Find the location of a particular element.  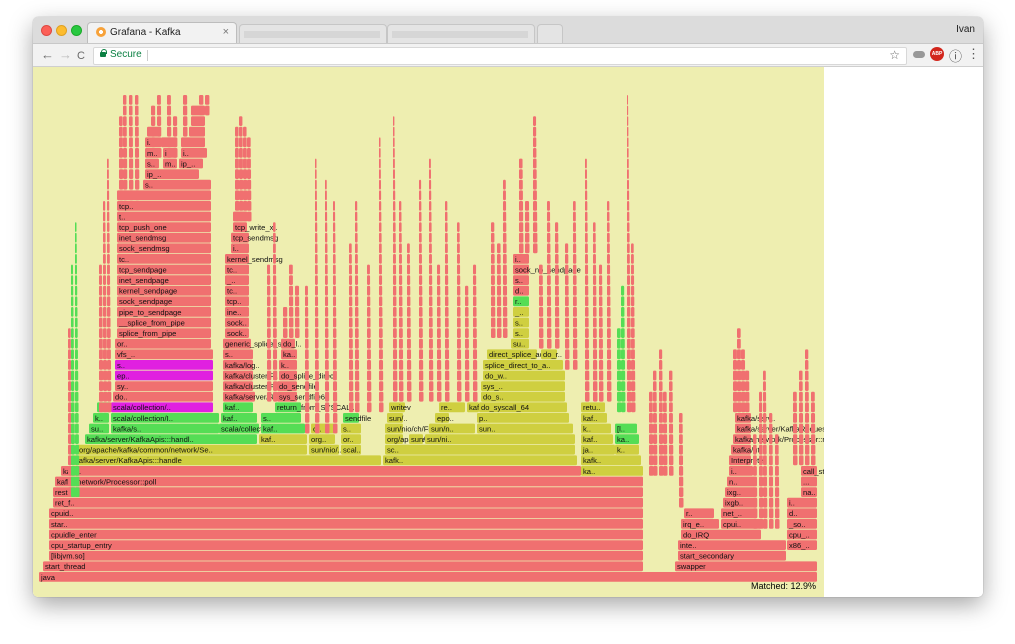

stack-frame is located at coordinates (480, 449).